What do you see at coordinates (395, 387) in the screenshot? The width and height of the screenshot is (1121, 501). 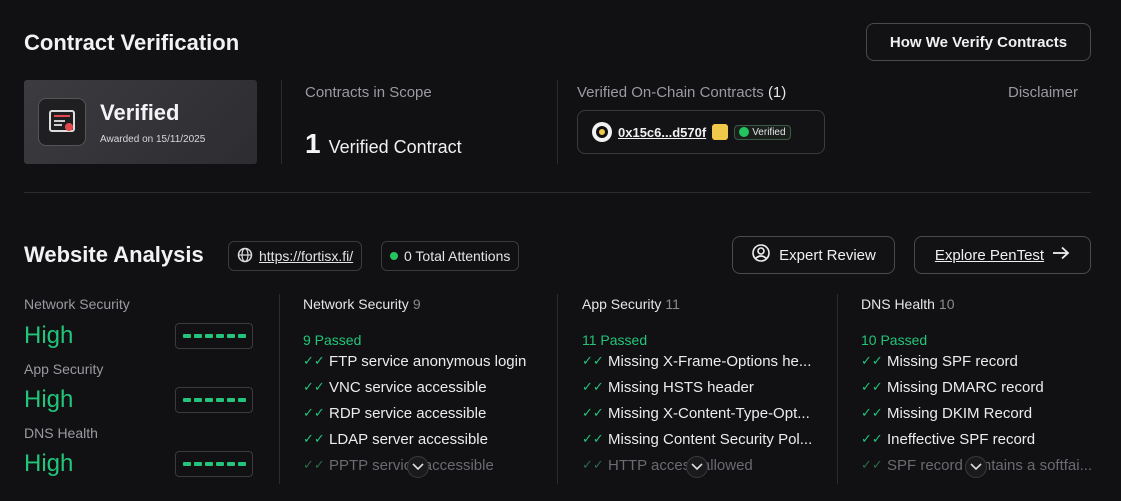 I see `check-item: ✓✓ VNC service accessible` at bounding box center [395, 387].